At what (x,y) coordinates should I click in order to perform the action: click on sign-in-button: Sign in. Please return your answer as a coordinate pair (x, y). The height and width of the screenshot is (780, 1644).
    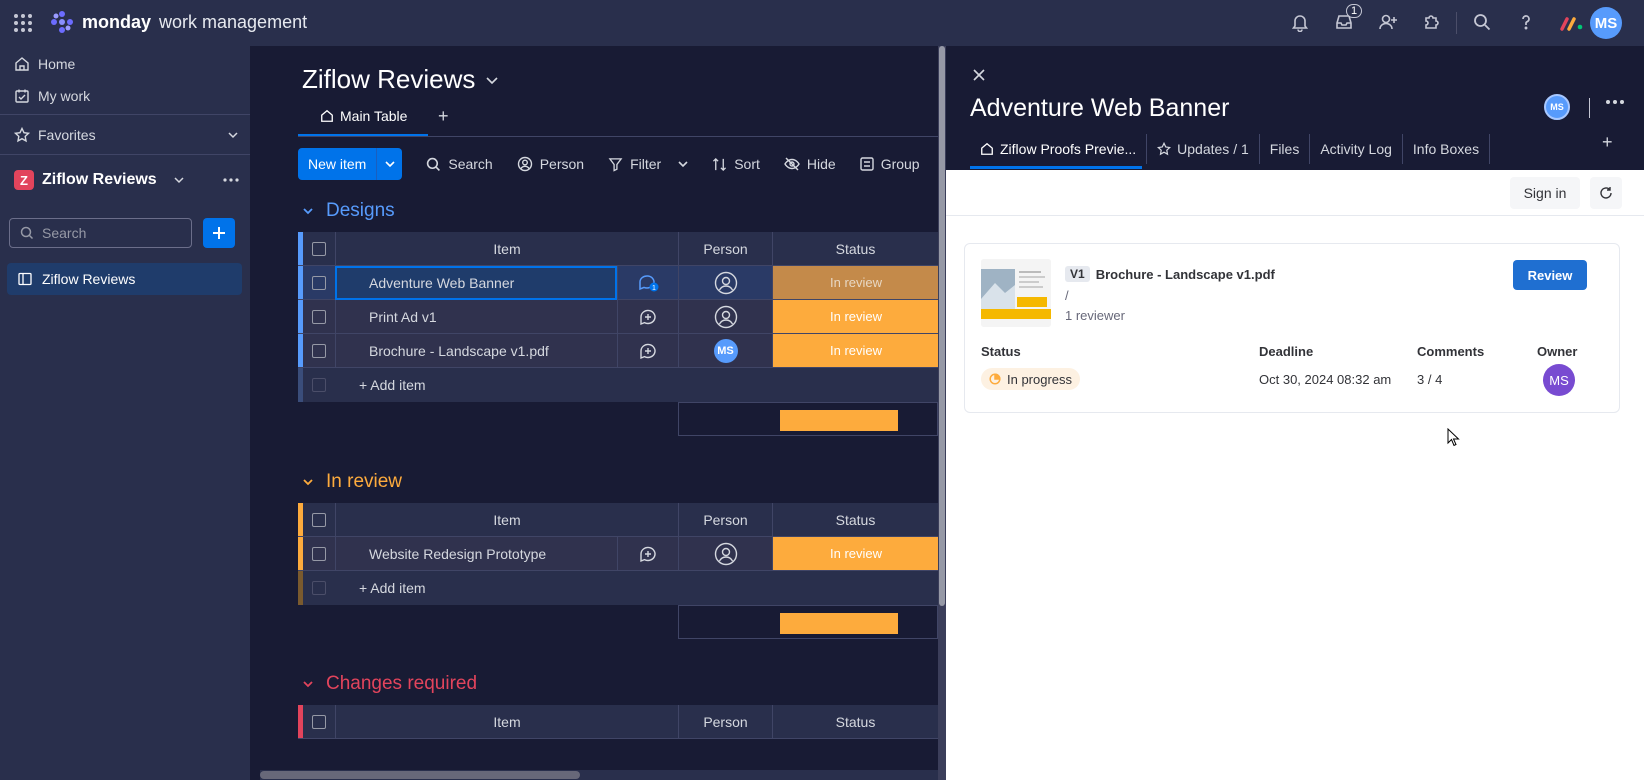
    Looking at the image, I should click on (1545, 193).